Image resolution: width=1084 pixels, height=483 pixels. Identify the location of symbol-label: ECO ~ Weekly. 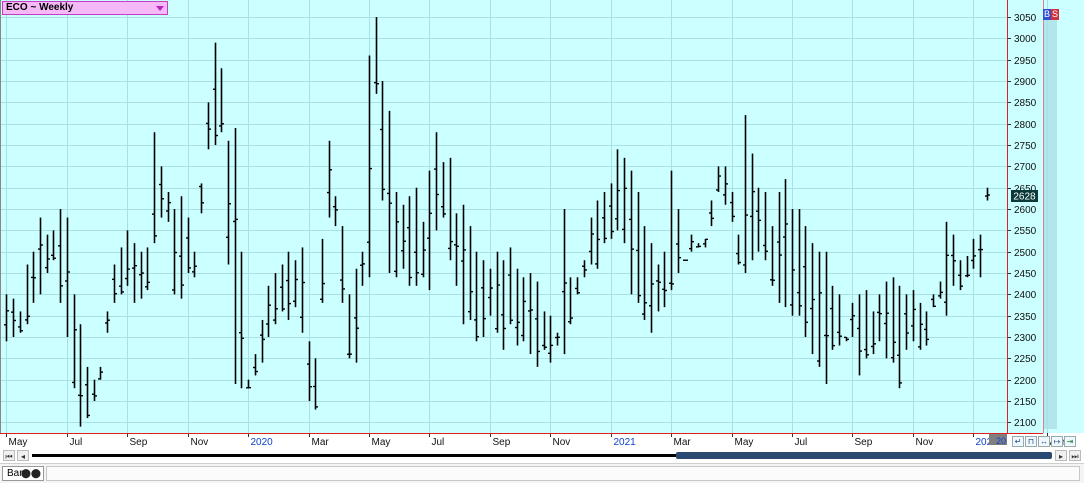
(40, 7).